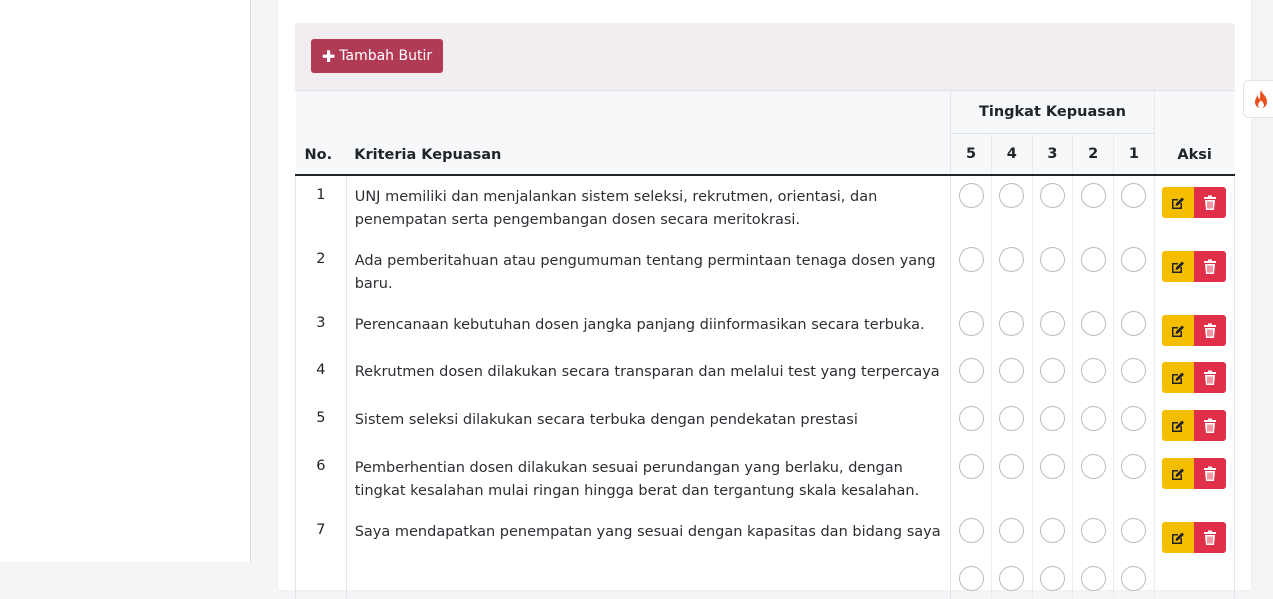 The width and height of the screenshot is (1273, 599). I want to click on action-cell, so click(1195, 423).